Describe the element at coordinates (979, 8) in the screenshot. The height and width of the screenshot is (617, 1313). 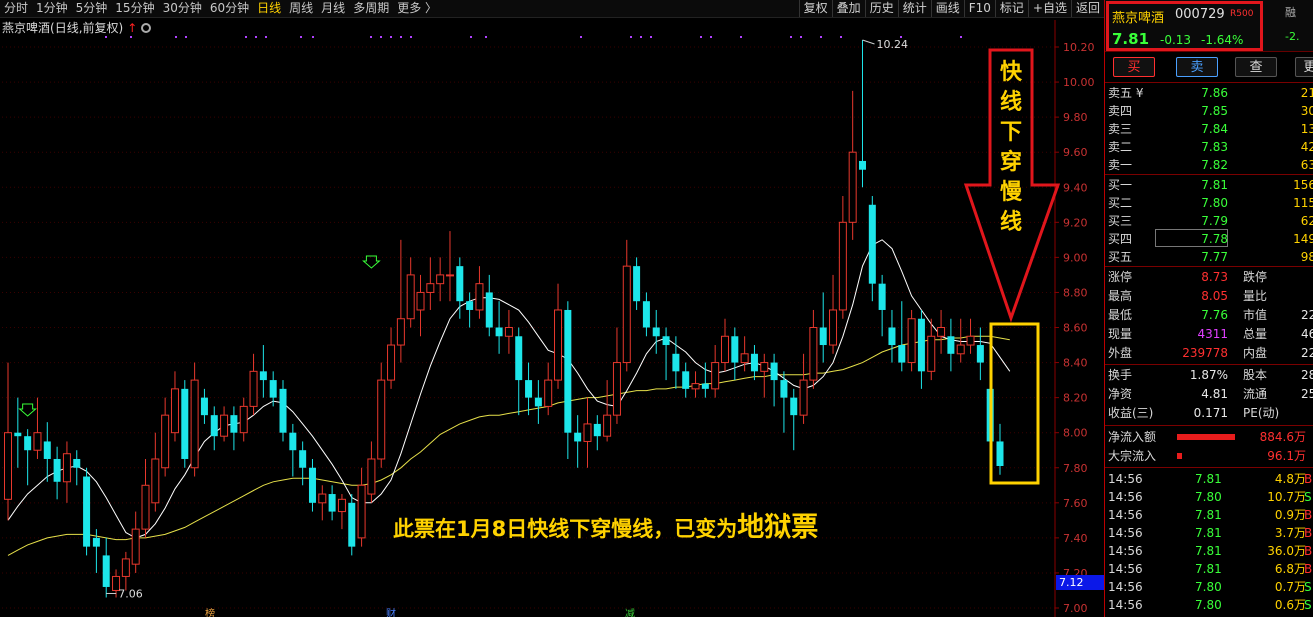
I see `tool-button: F10` at that location.